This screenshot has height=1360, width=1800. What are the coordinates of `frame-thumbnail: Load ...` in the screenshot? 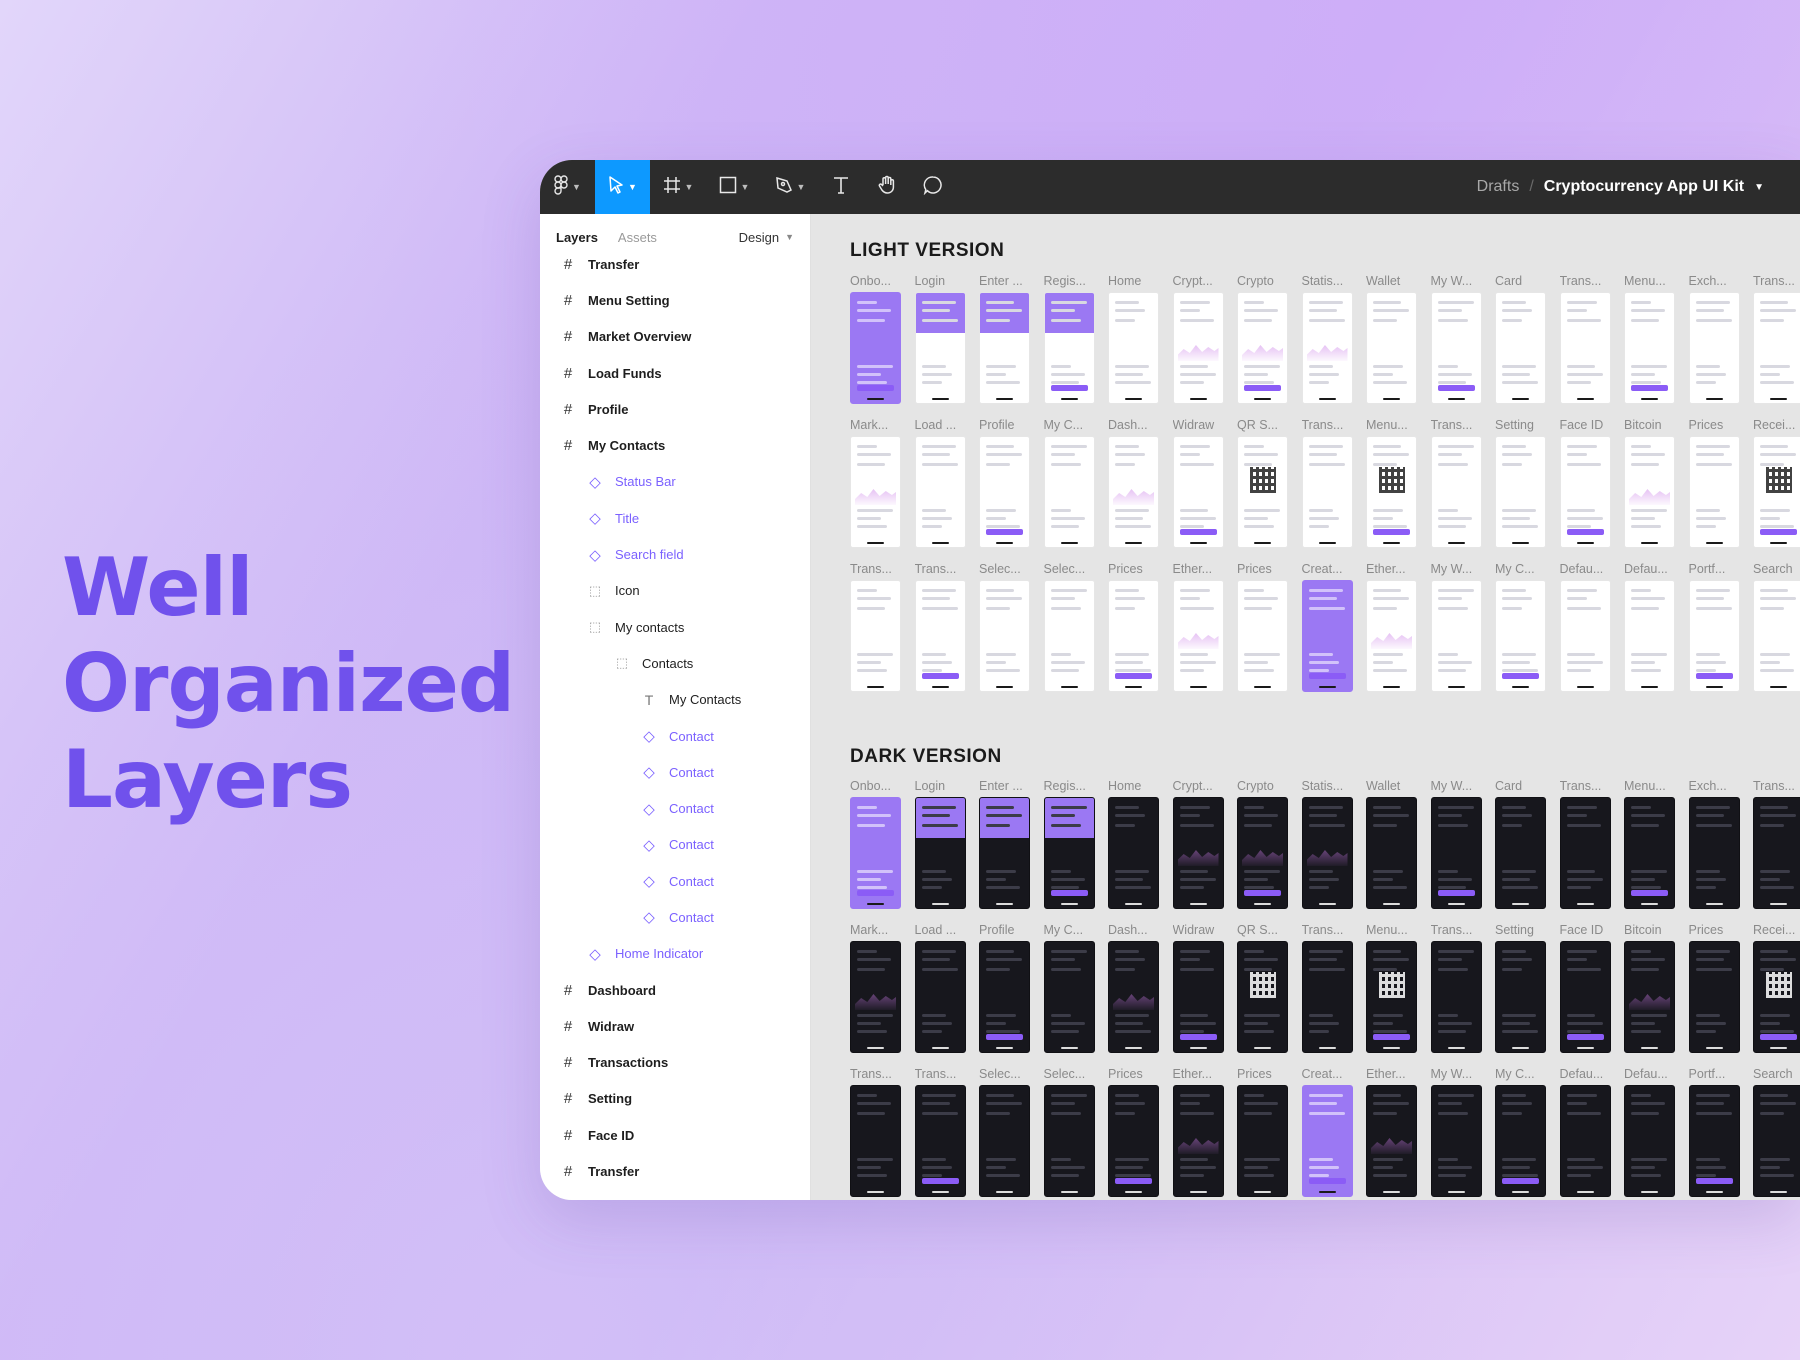 It's located at (940, 988).